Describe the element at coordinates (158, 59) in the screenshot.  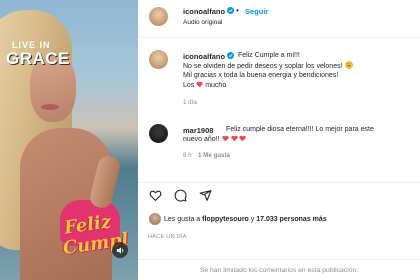
I see `caption-author-avatar` at that location.